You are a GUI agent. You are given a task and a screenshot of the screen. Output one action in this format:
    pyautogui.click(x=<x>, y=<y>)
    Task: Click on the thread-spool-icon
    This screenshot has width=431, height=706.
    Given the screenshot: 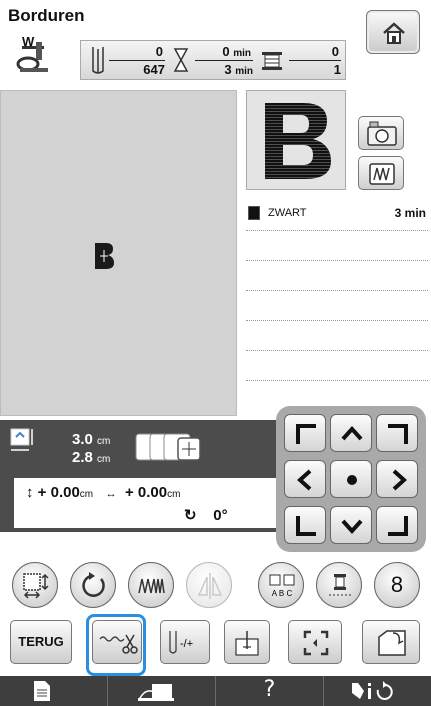 What is the action you would take?
    pyautogui.click(x=272, y=61)
    